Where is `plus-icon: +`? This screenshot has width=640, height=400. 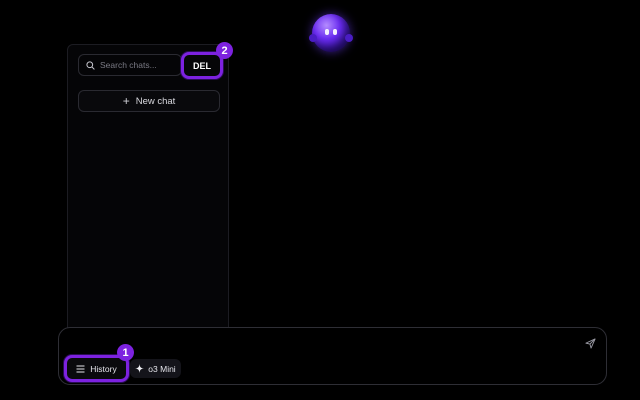 plus-icon: + is located at coordinates (126, 101).